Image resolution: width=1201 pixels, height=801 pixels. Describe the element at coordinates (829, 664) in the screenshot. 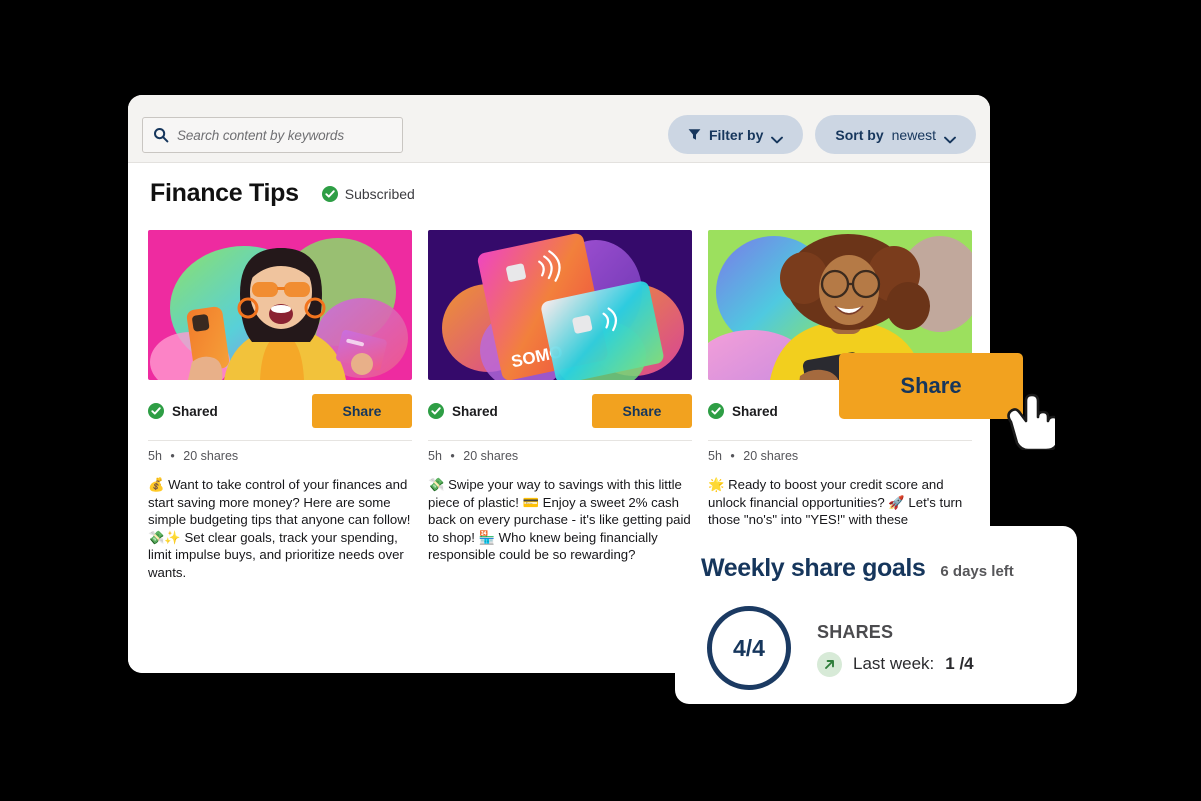

I see `arrow-up-right-icon` at that location.